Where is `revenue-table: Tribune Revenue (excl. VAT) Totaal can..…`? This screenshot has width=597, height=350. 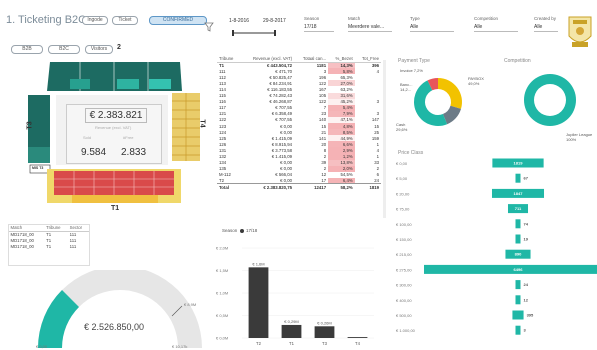
revenue-table: Tribune Revenue (excl. VAT) Totaal can..… is located at coordinates (299, 123).